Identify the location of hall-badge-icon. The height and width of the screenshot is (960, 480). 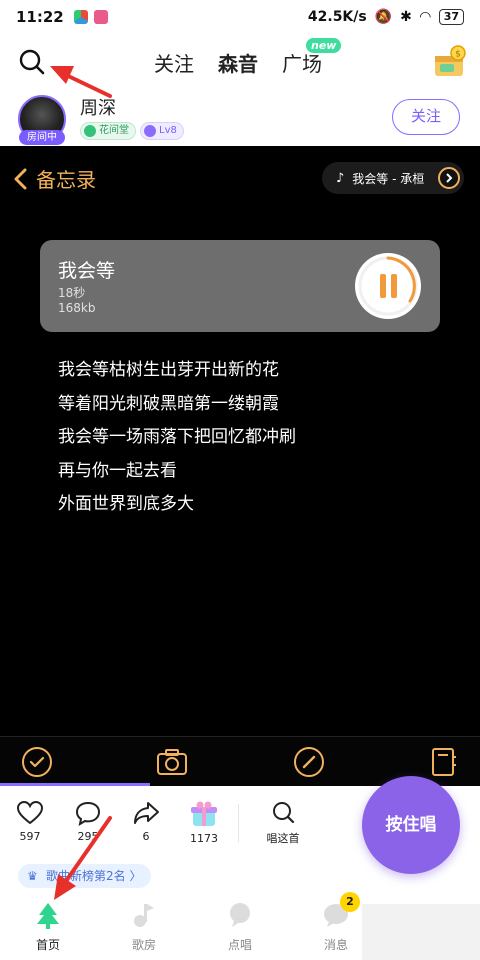
(90, 131).